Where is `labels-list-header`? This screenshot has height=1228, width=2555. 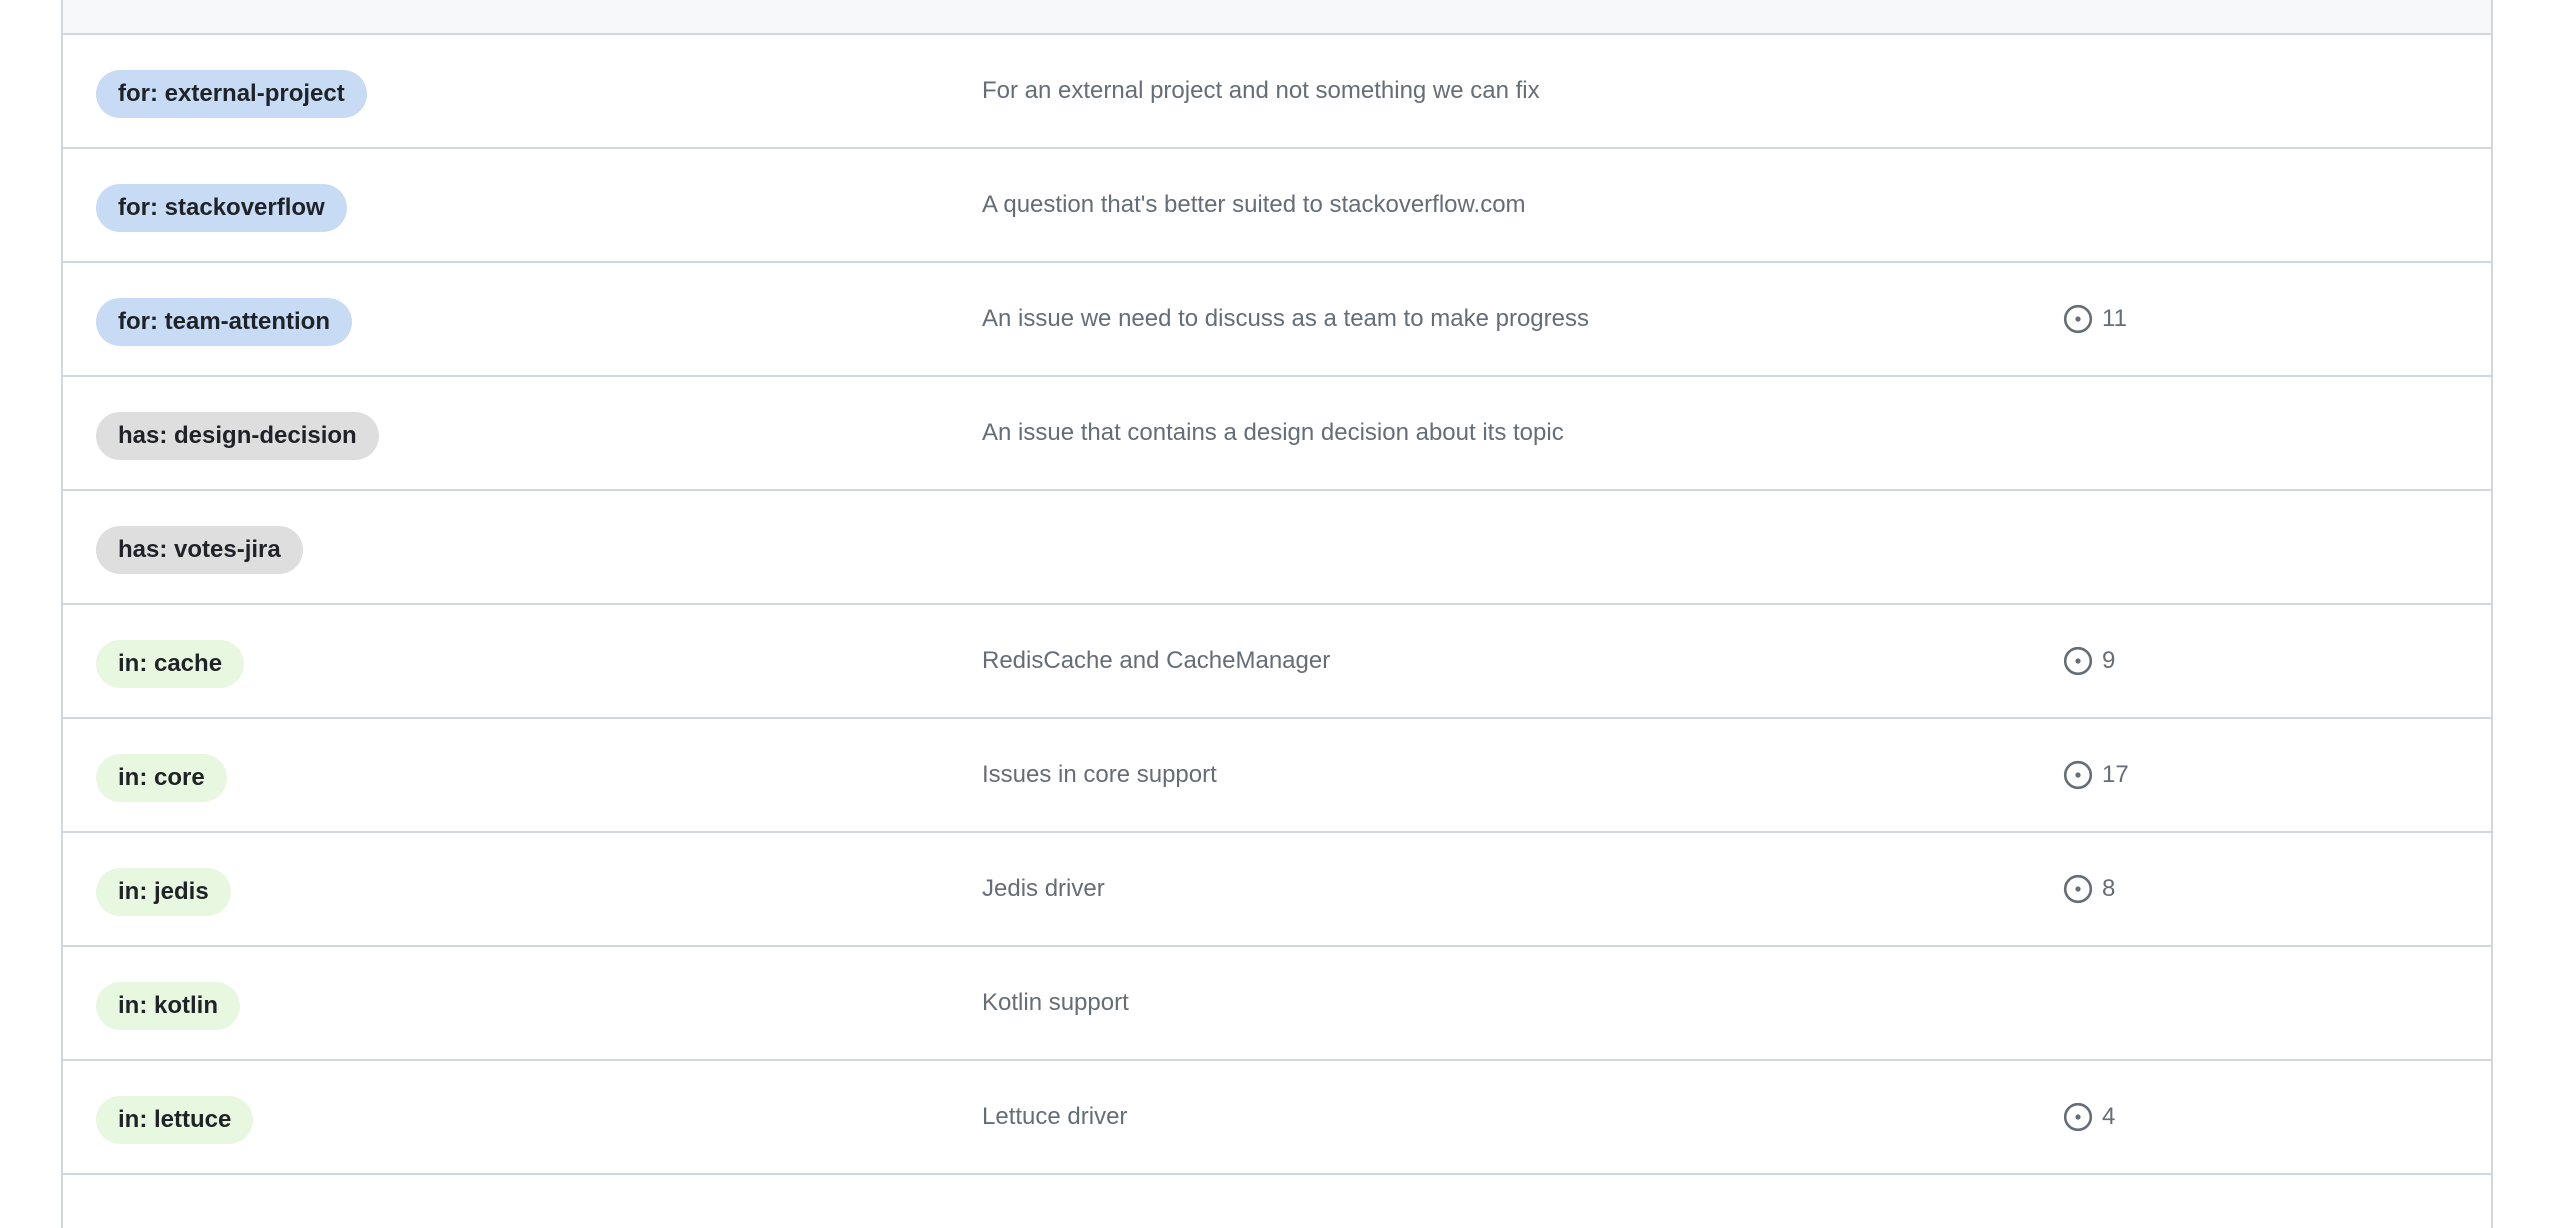
labels-list-header is located at coordinates (1277, 17).